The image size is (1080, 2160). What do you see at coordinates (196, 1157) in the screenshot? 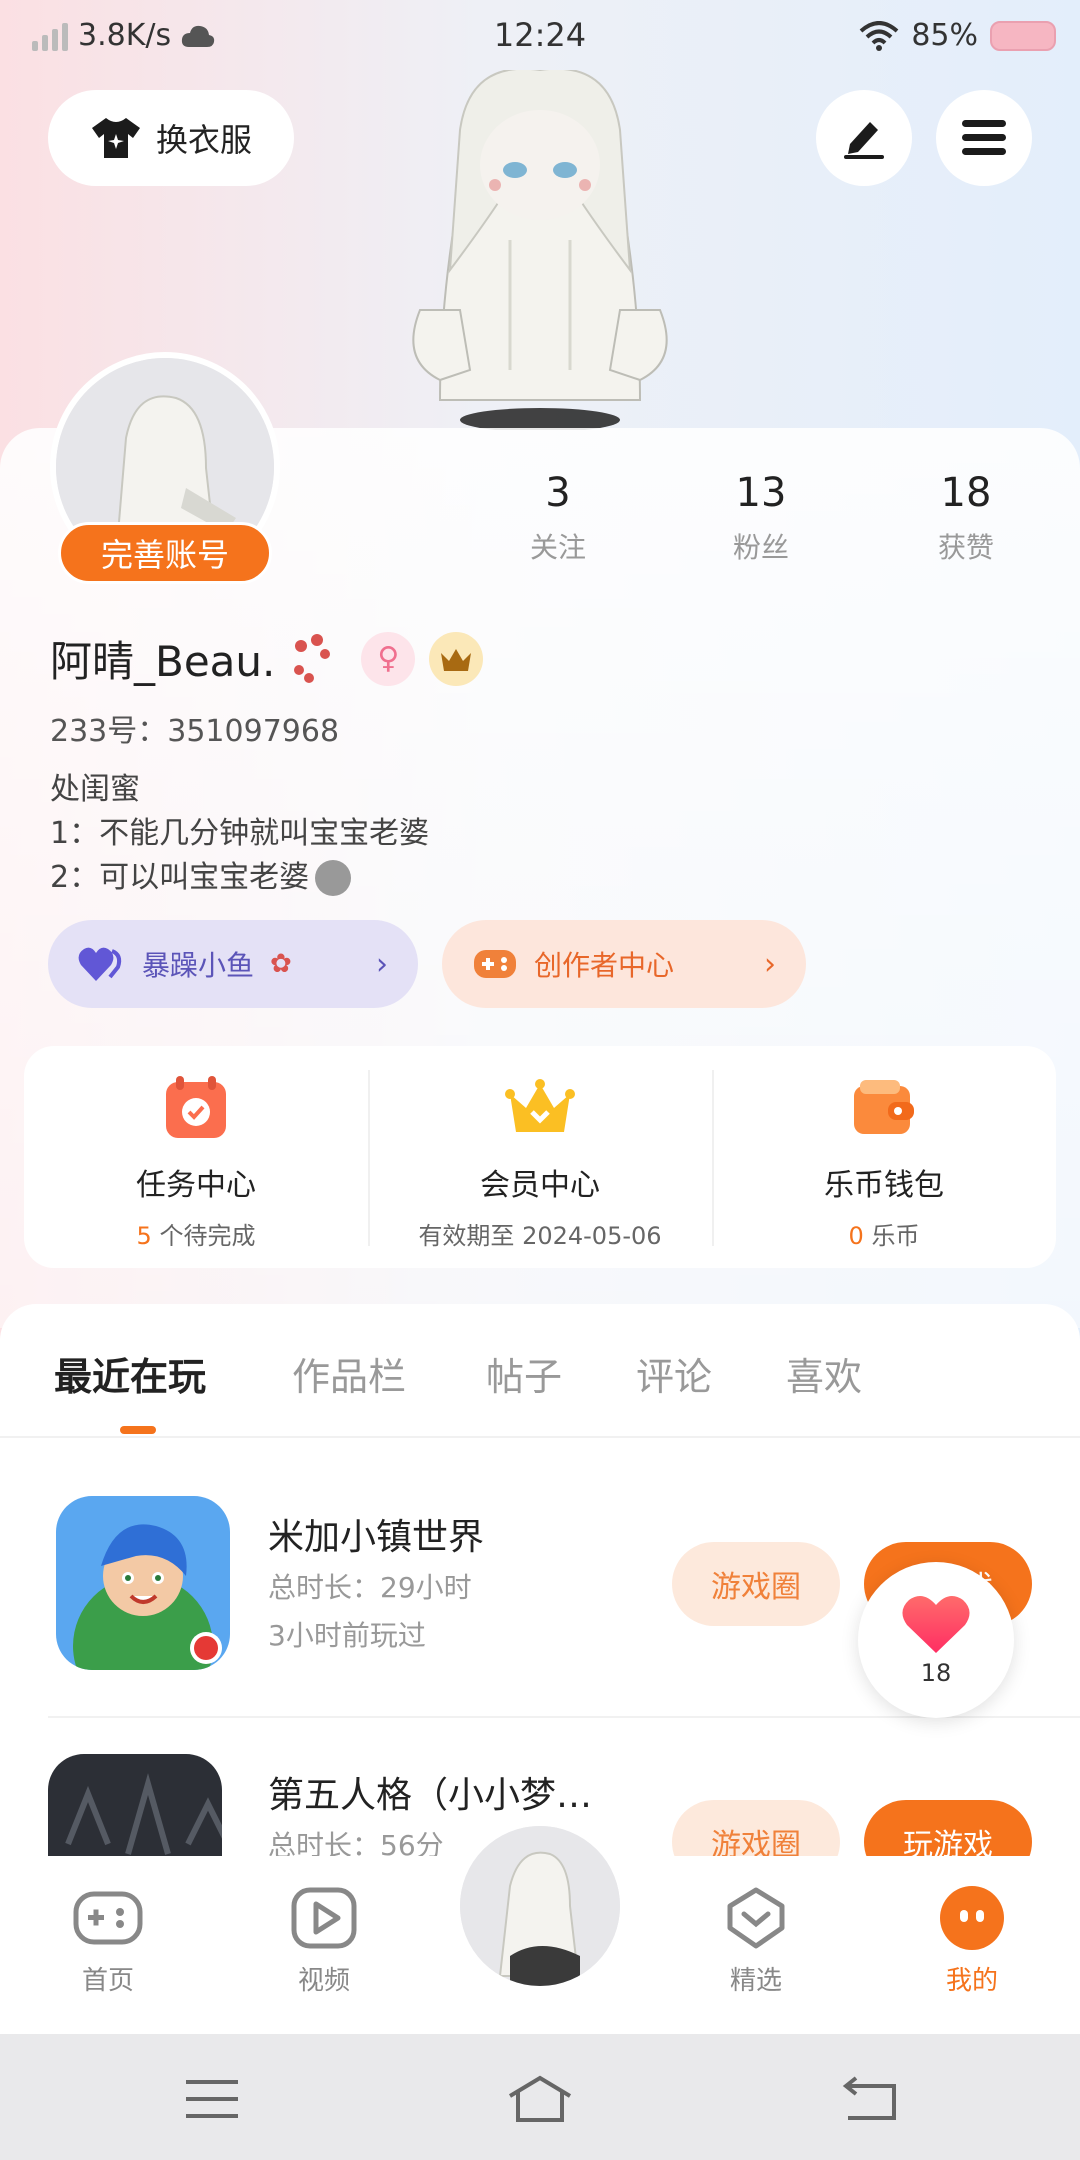
I see `task-center: 任务中心 5 个待完成` at bounding box center [196, 1157].